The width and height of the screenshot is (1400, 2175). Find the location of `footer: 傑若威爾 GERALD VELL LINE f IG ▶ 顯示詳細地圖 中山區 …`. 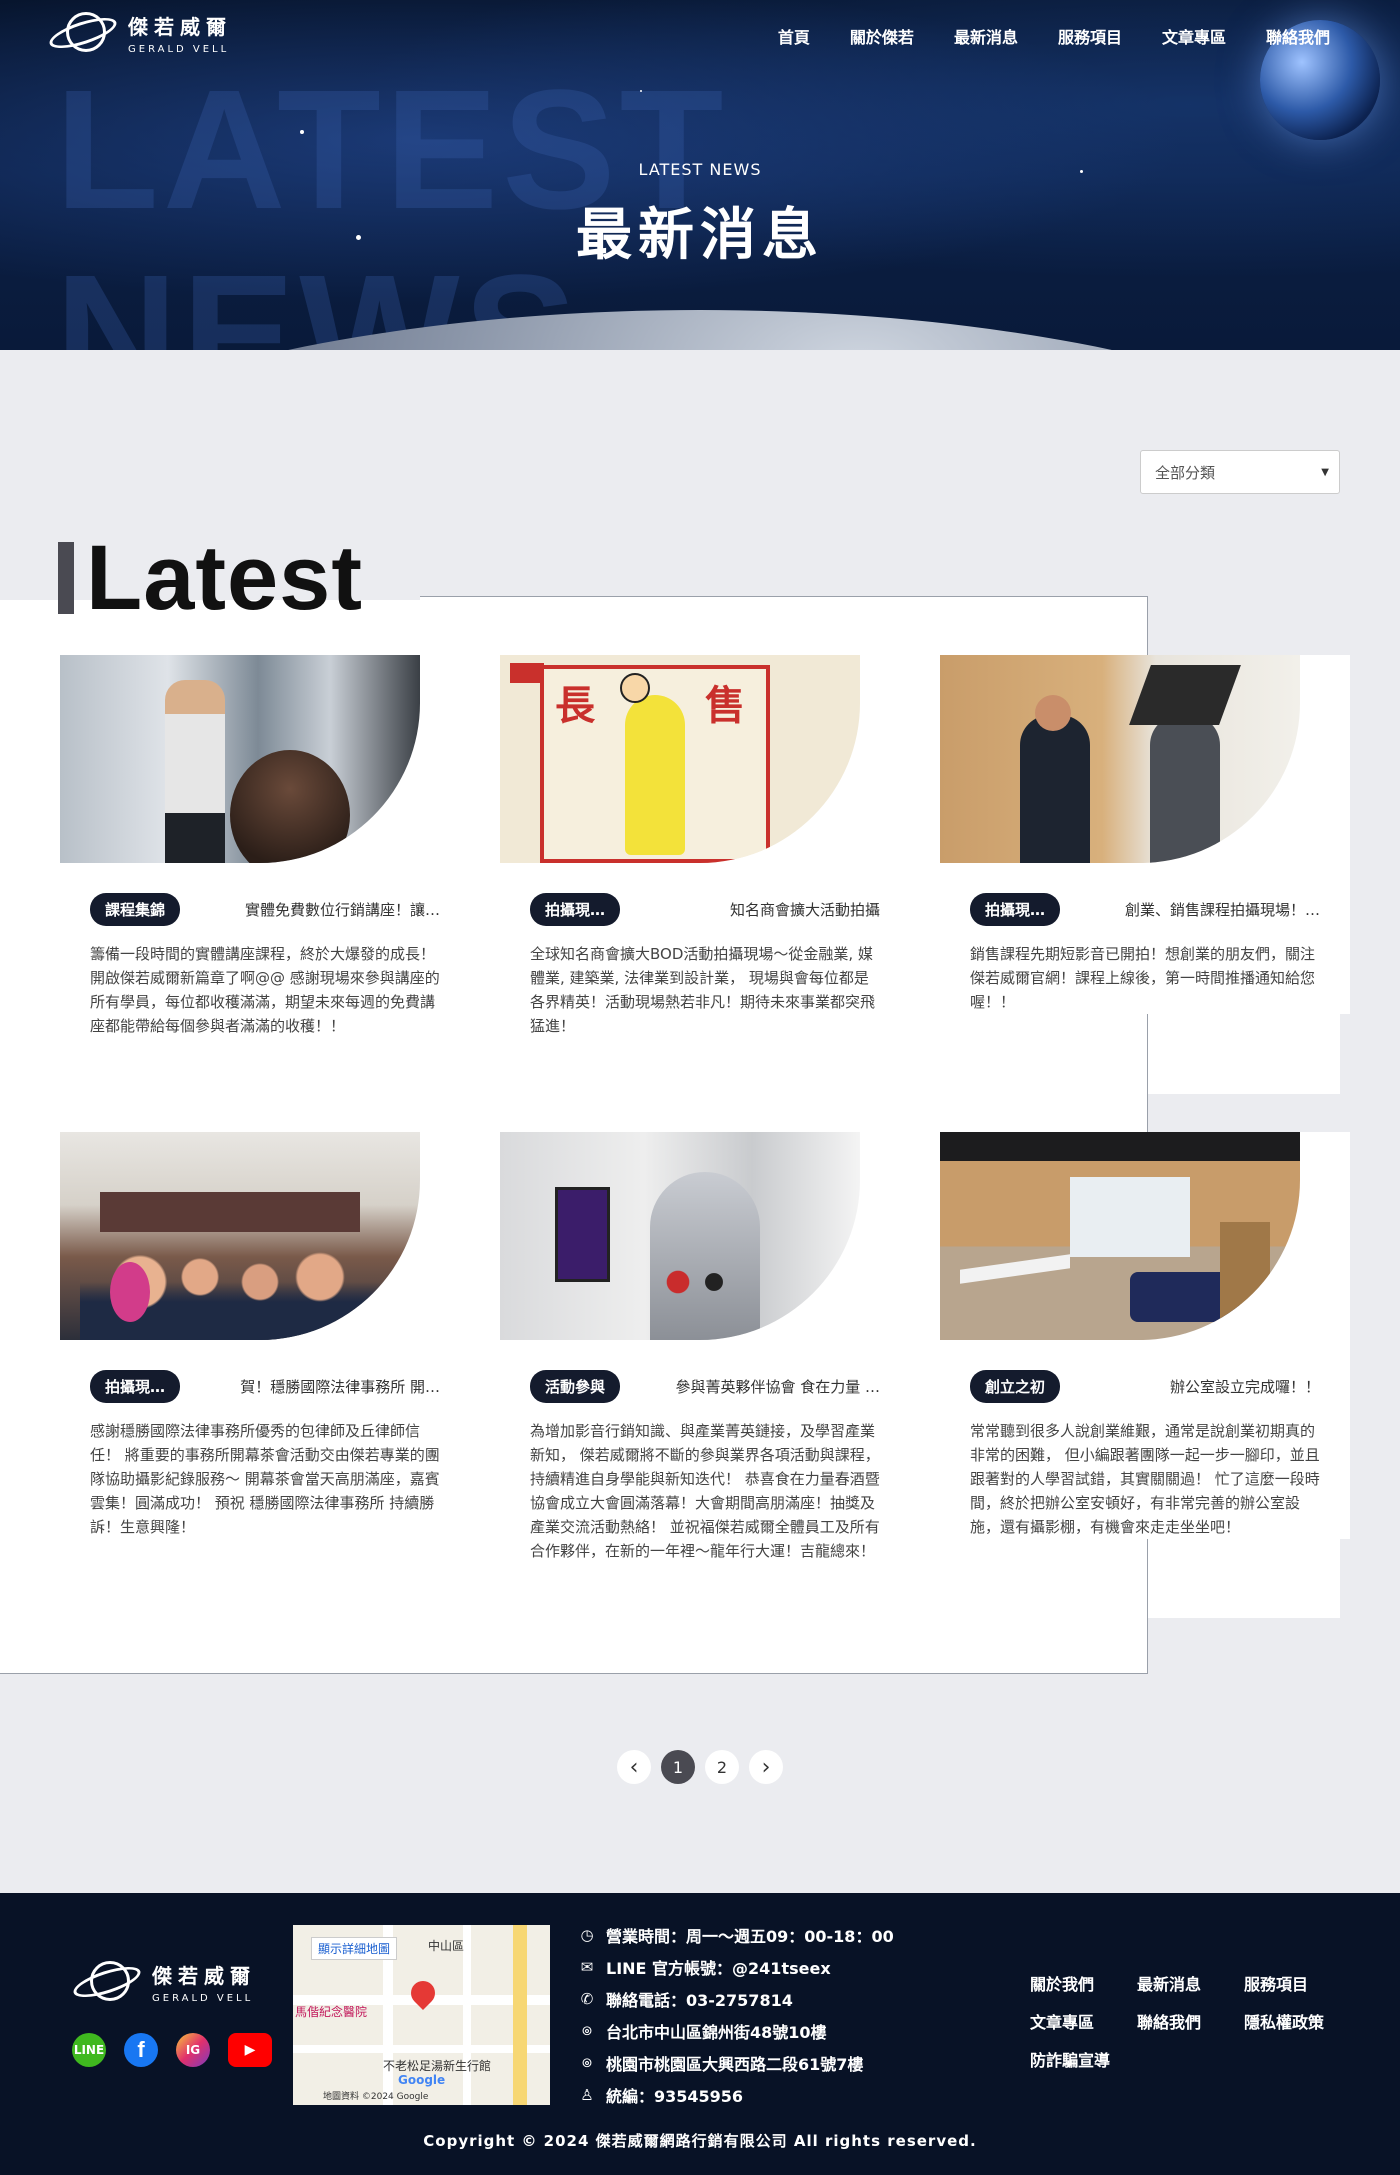

footer: 傑若威爾 GERALD VELL LINE f IG ▶ 顯示詳細地圖 中山區 … is located at coordinates (700, 2034).